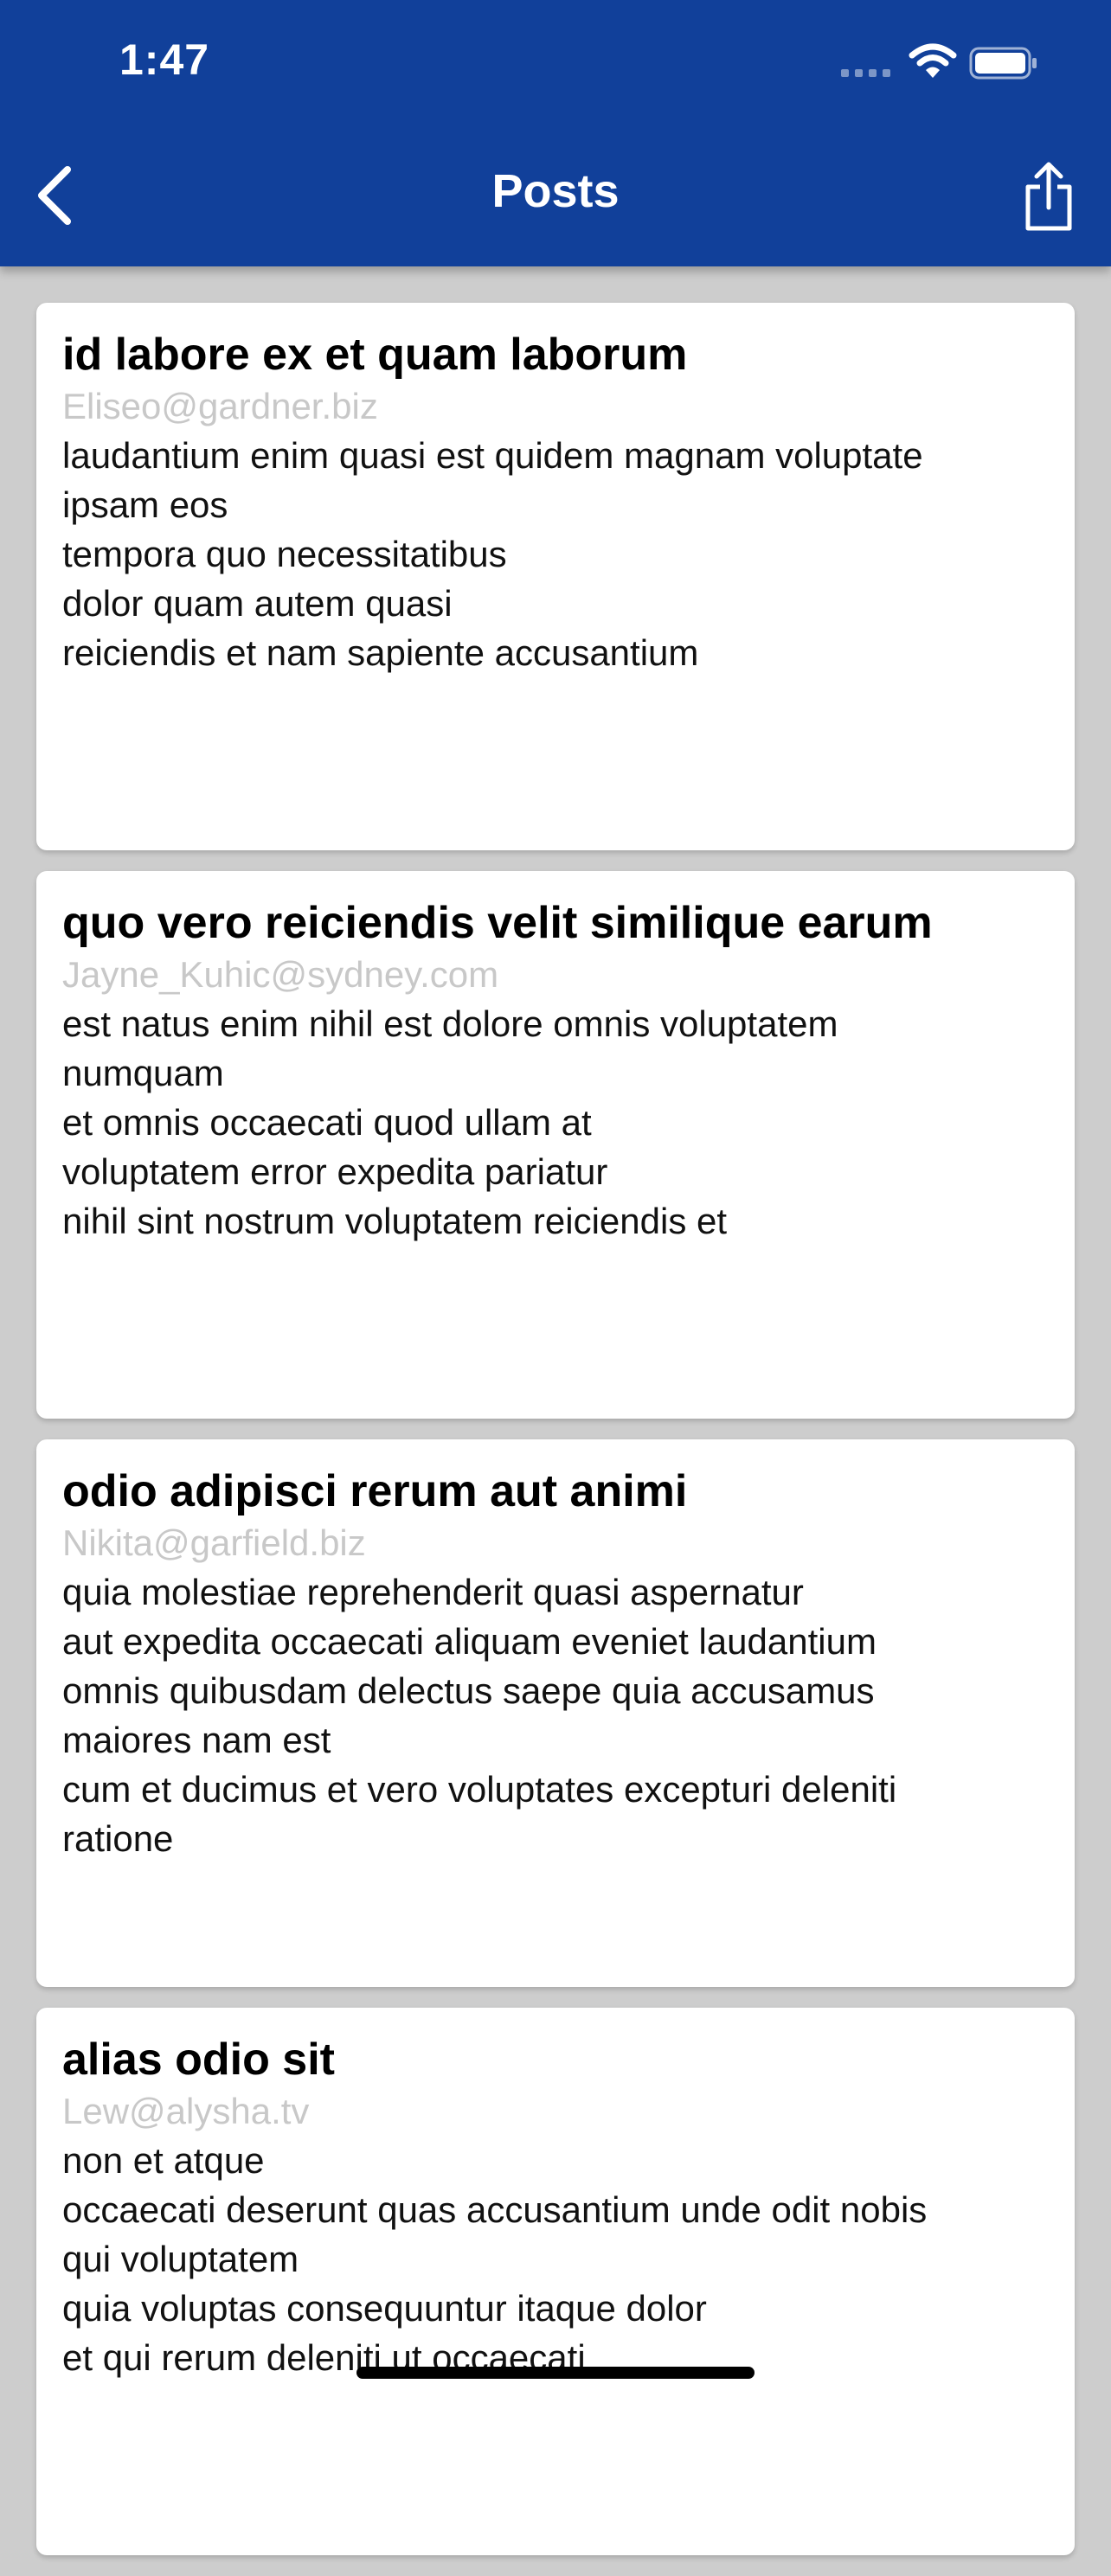 The image size is (1111, 2576). Describe the element at coordinates (164, 59) in the screenshot. I see `status-time: 1:47` at that location.